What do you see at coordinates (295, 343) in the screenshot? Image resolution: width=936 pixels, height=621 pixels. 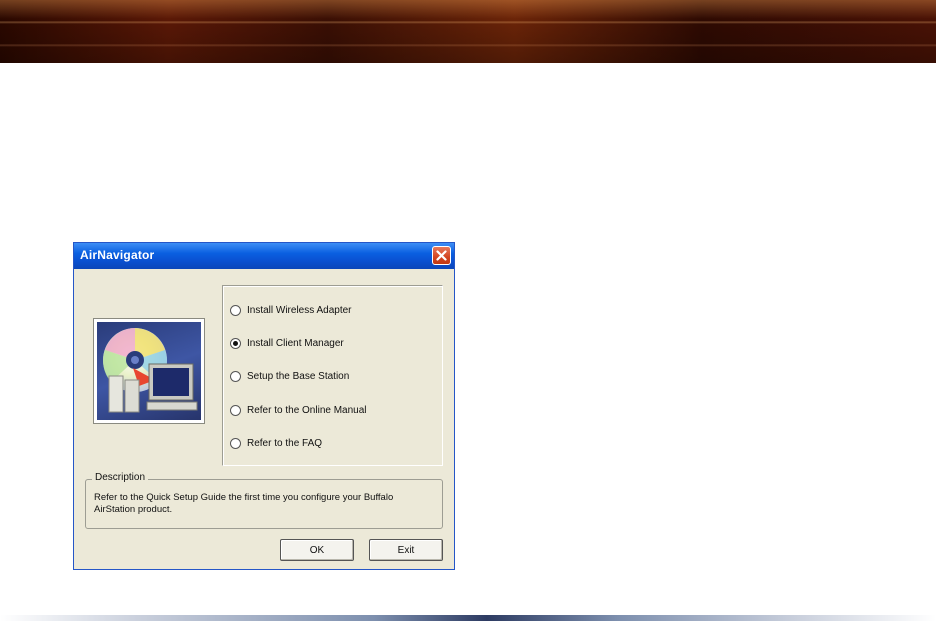 I see `option-label: Install Client Manager` at bounding box center [295, 343].